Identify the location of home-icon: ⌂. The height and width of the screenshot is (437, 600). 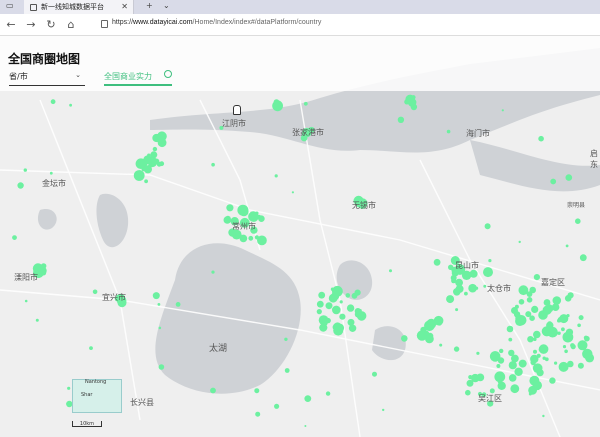
(71, 24).